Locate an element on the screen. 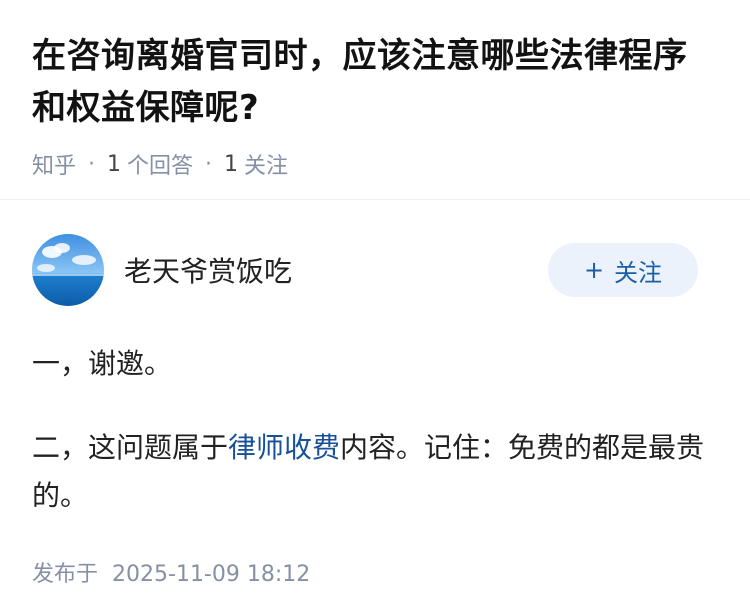 The image size is (750, 616). source-label: 知乎 is located at coordinates (54, 164).